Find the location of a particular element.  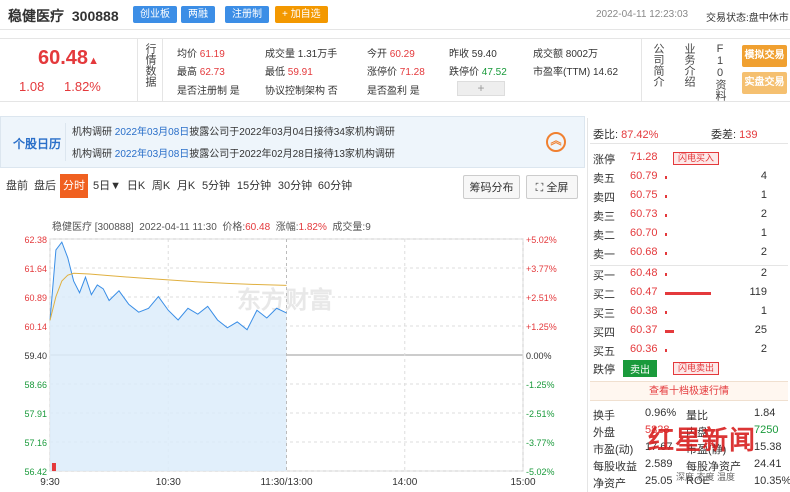

y-tick-label-left: 62.38 is located at coordinates (35, 240).